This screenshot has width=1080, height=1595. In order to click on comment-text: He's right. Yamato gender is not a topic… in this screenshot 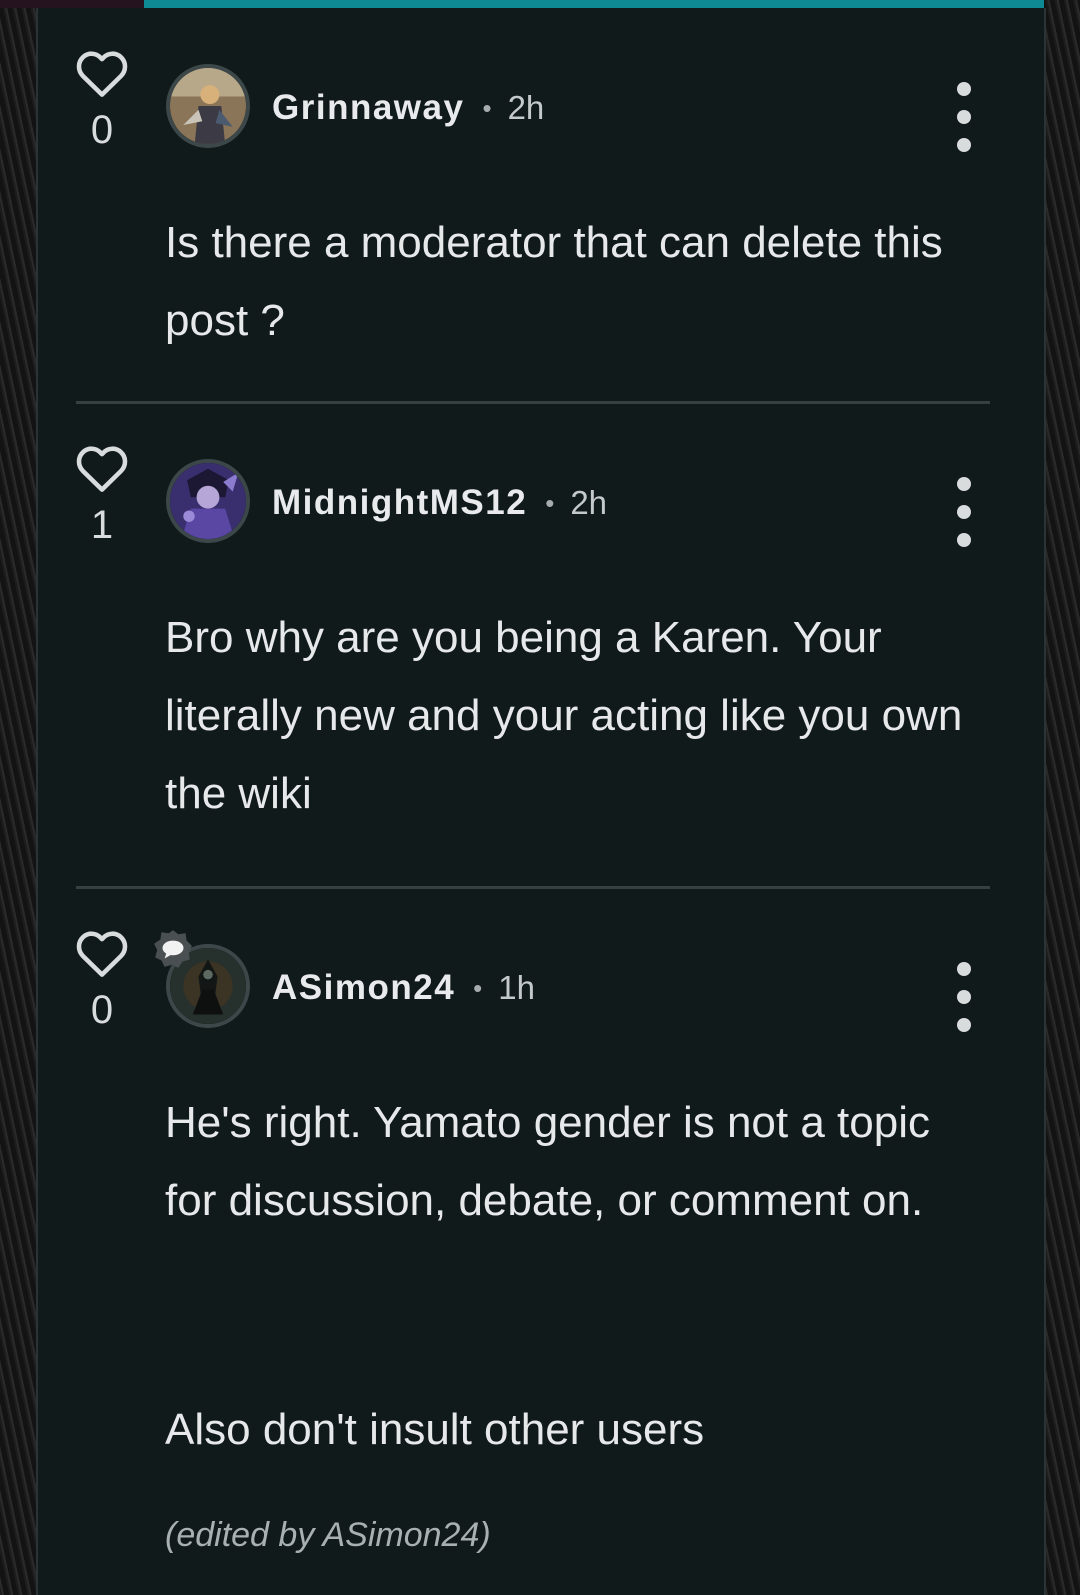, I will do `click(547, 1161)`.